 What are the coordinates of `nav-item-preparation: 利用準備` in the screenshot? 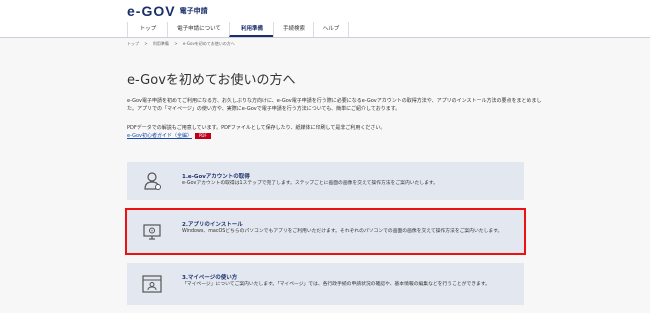 It's located at (251, 29).